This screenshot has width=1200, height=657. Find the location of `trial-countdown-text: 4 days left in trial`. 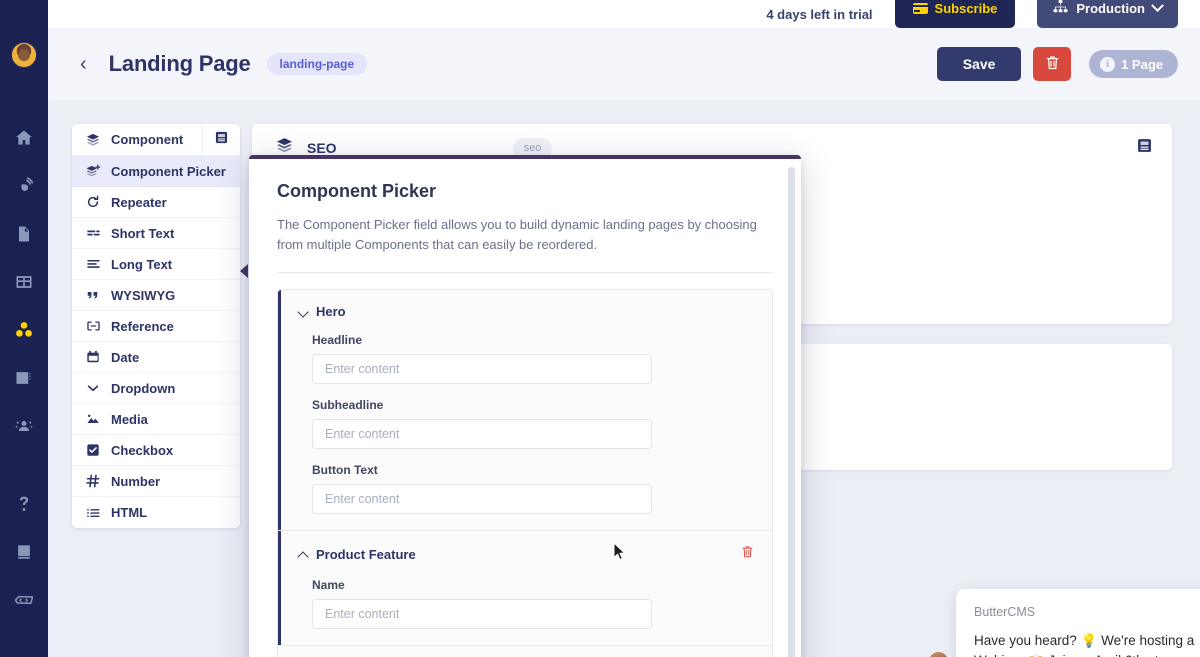

trial-countdown-text: 4 days left in trial is located at coordinates (819, 14).